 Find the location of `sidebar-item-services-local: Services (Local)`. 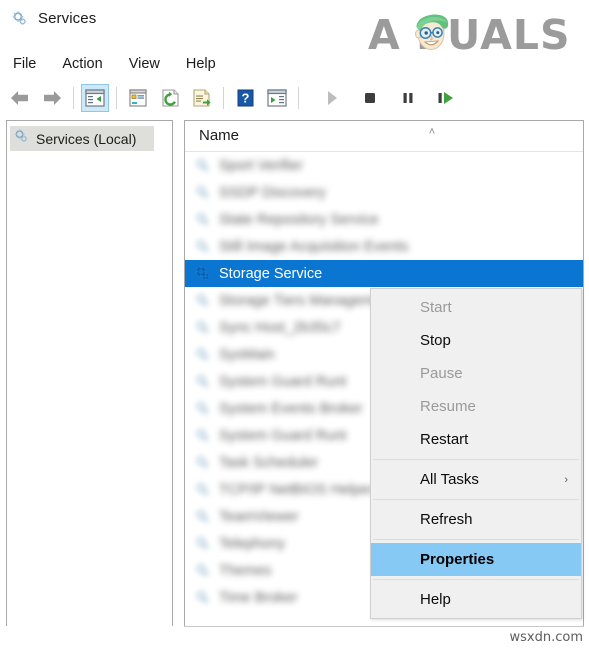

sidebar-item-services-local: Services (Local) is located at coordinates (82, 138).